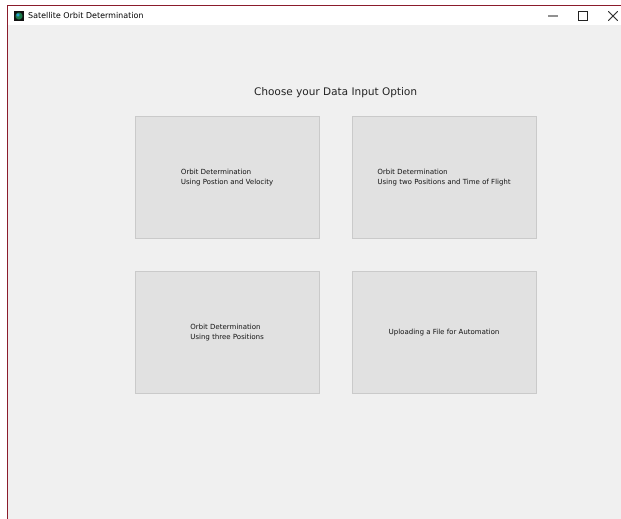 This screenshot has width=621, height=519. Describe the element at coordinates (613, 15) in the screenshot. I see `close-icon` at that location.